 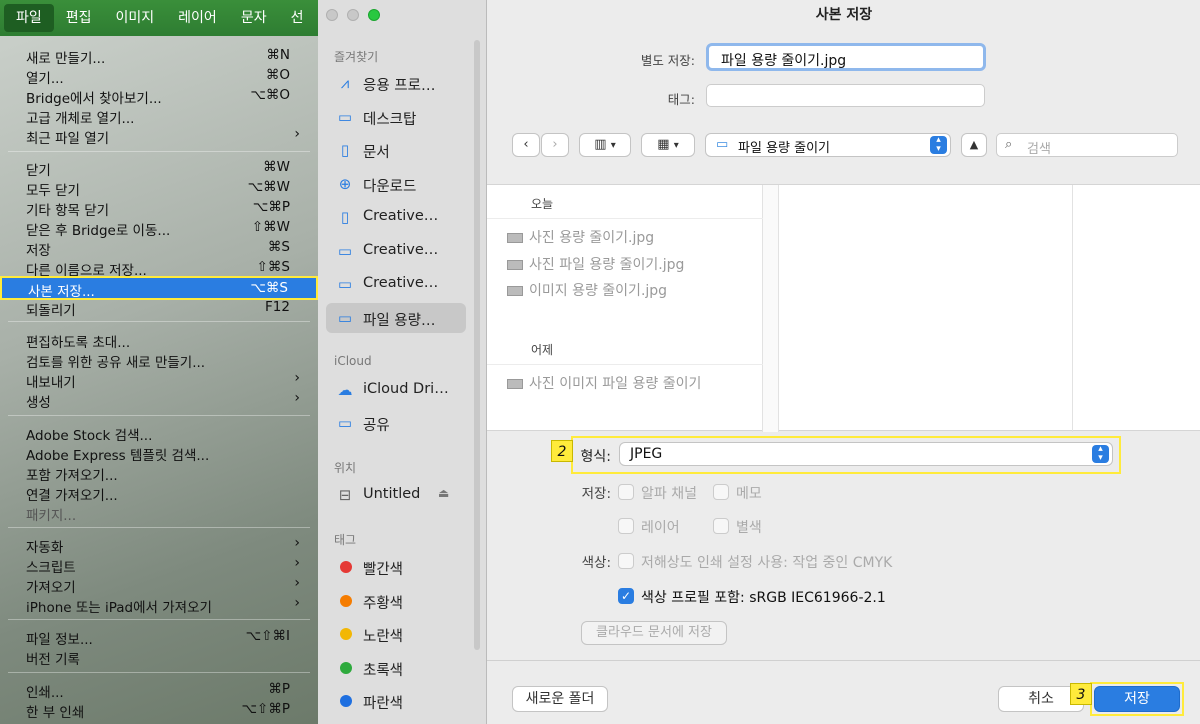 I want to click on column-gutter, so click(x=771, y=308).